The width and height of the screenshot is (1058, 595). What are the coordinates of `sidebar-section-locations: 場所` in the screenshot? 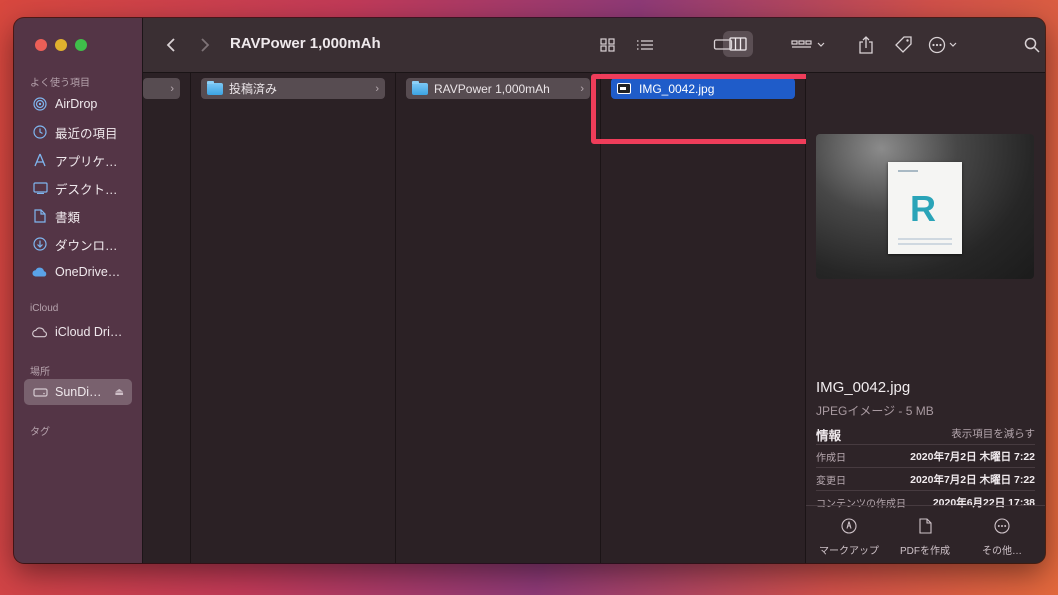 It's located at (40, 372).